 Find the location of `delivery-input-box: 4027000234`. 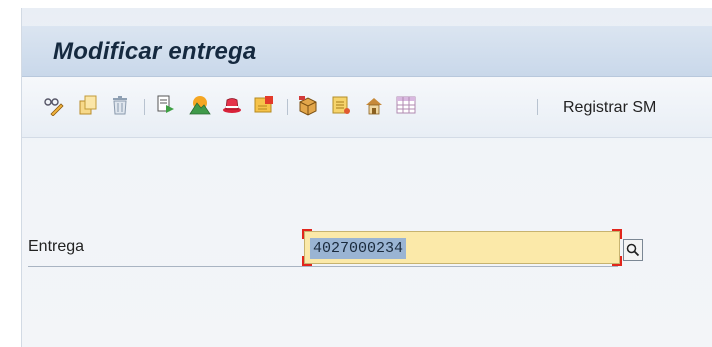

delivery-input-box: 4027000234 is located at coordinates (462, 247).